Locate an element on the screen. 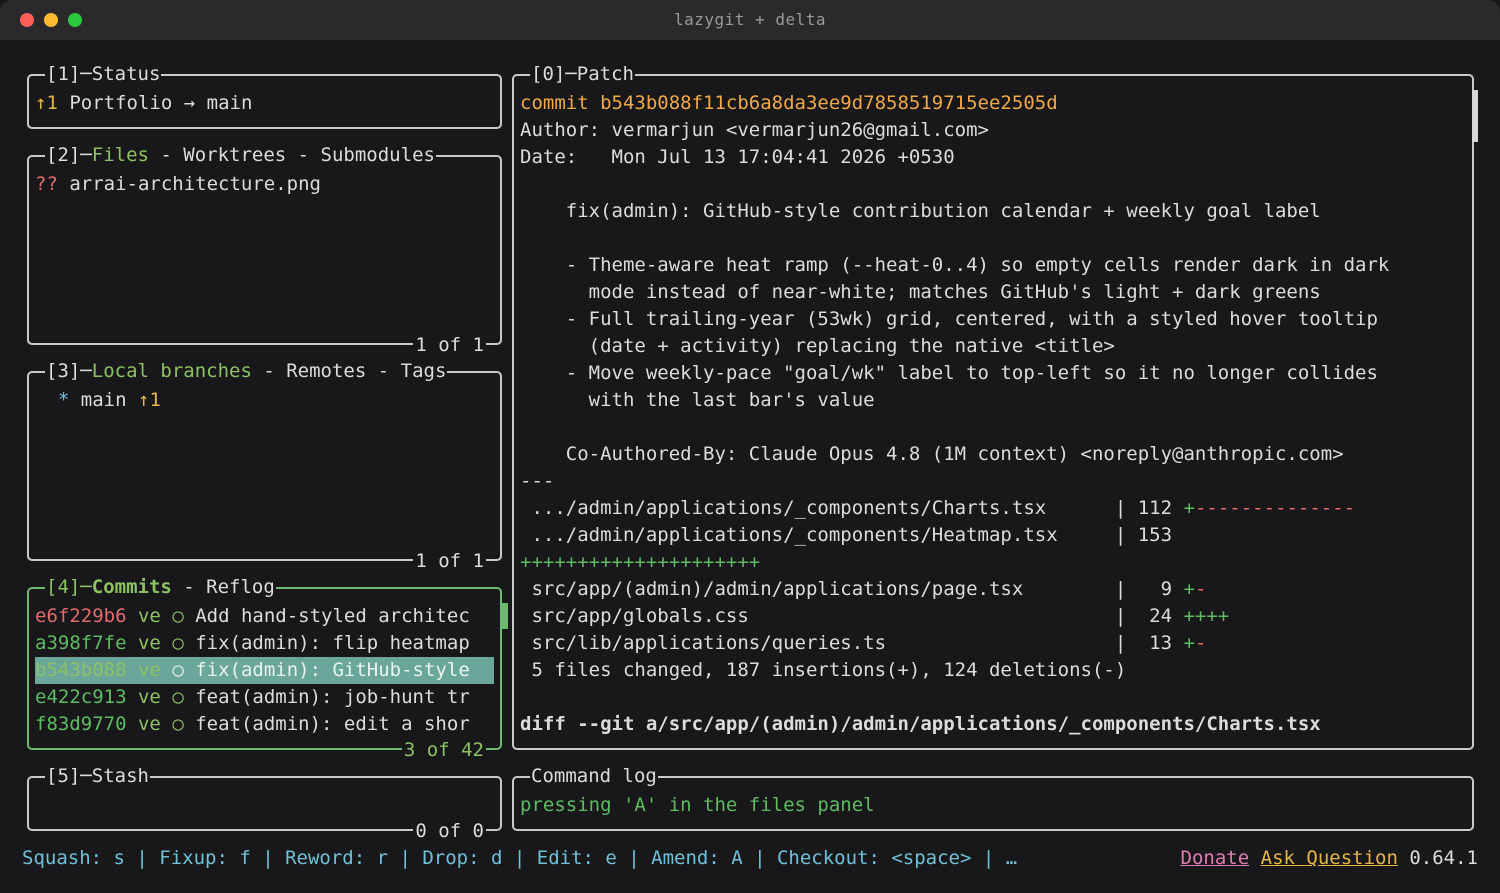 The height and width of the screenshot is (893, 1500). commits-scrollbar is located at coordinates (505, 616).